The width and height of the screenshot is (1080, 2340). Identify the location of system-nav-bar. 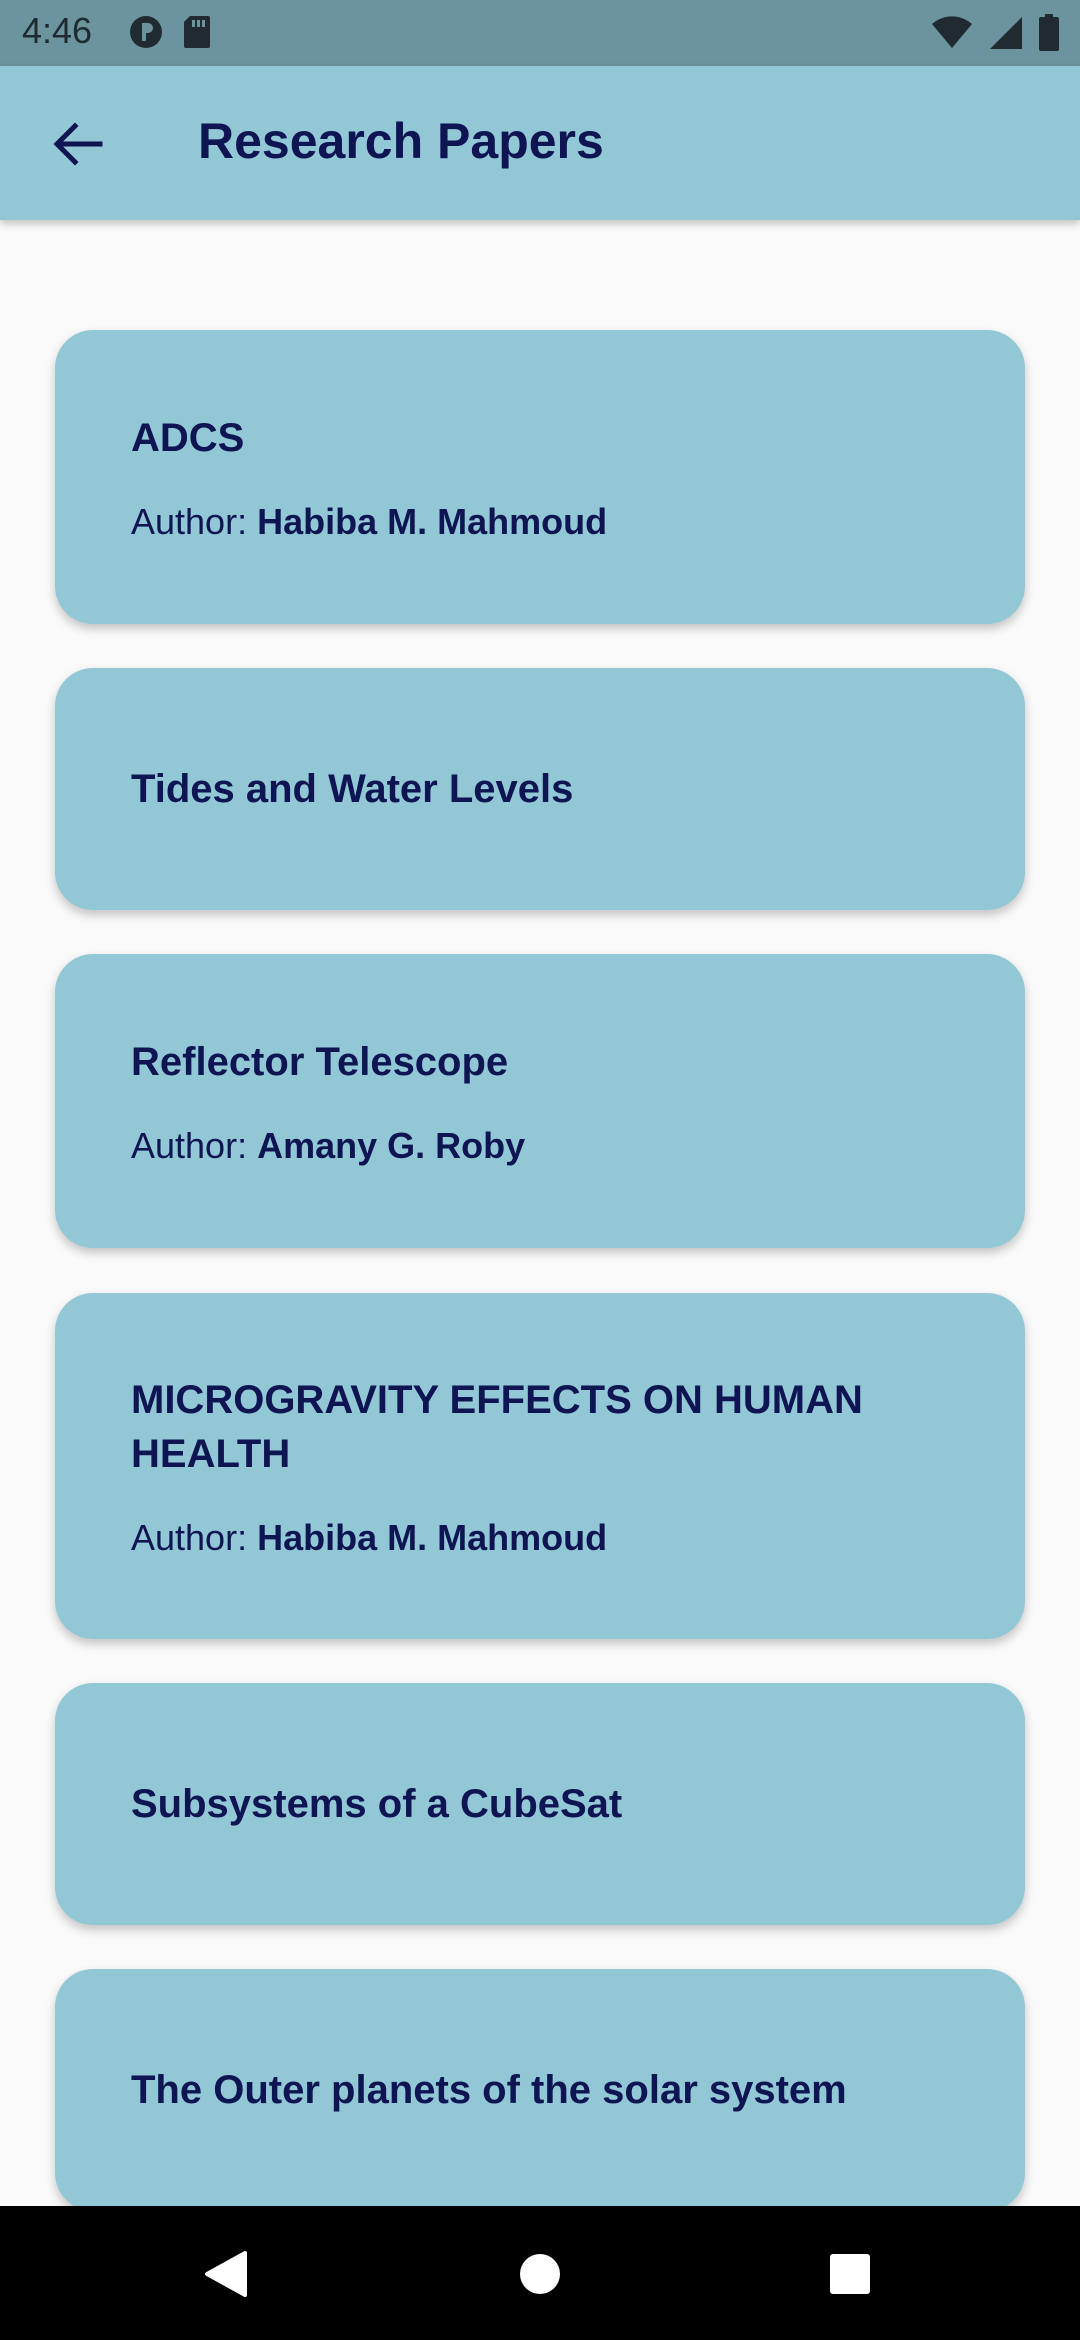
(540, 2273).